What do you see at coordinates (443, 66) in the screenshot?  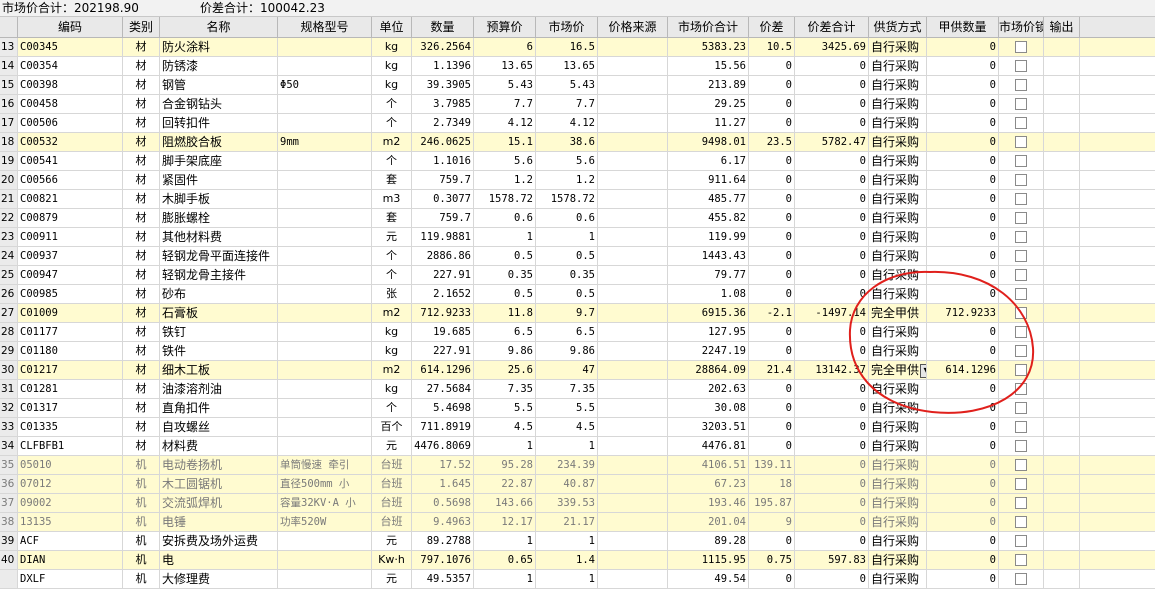 I see `cell-qty: 1.1396` at bounding box center [443, 66].